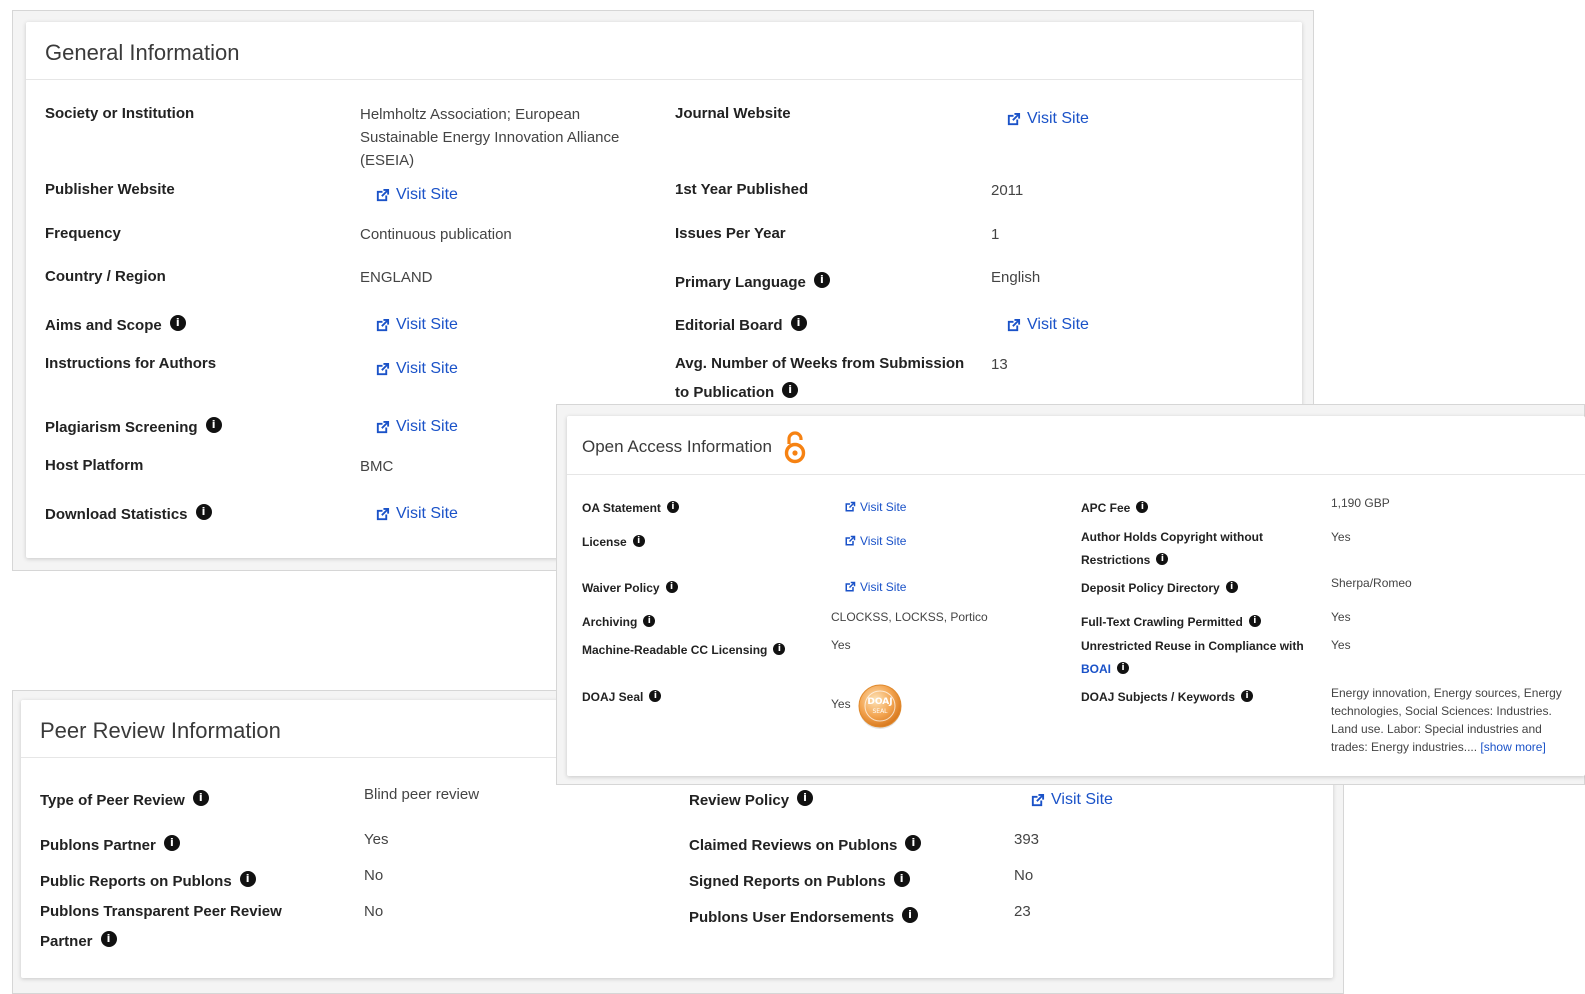  Describe the element at coordinates (820, 363) in the screenshot. I see `weeks-label-line1: Avg. Number of Weeks from Submission` at that location.